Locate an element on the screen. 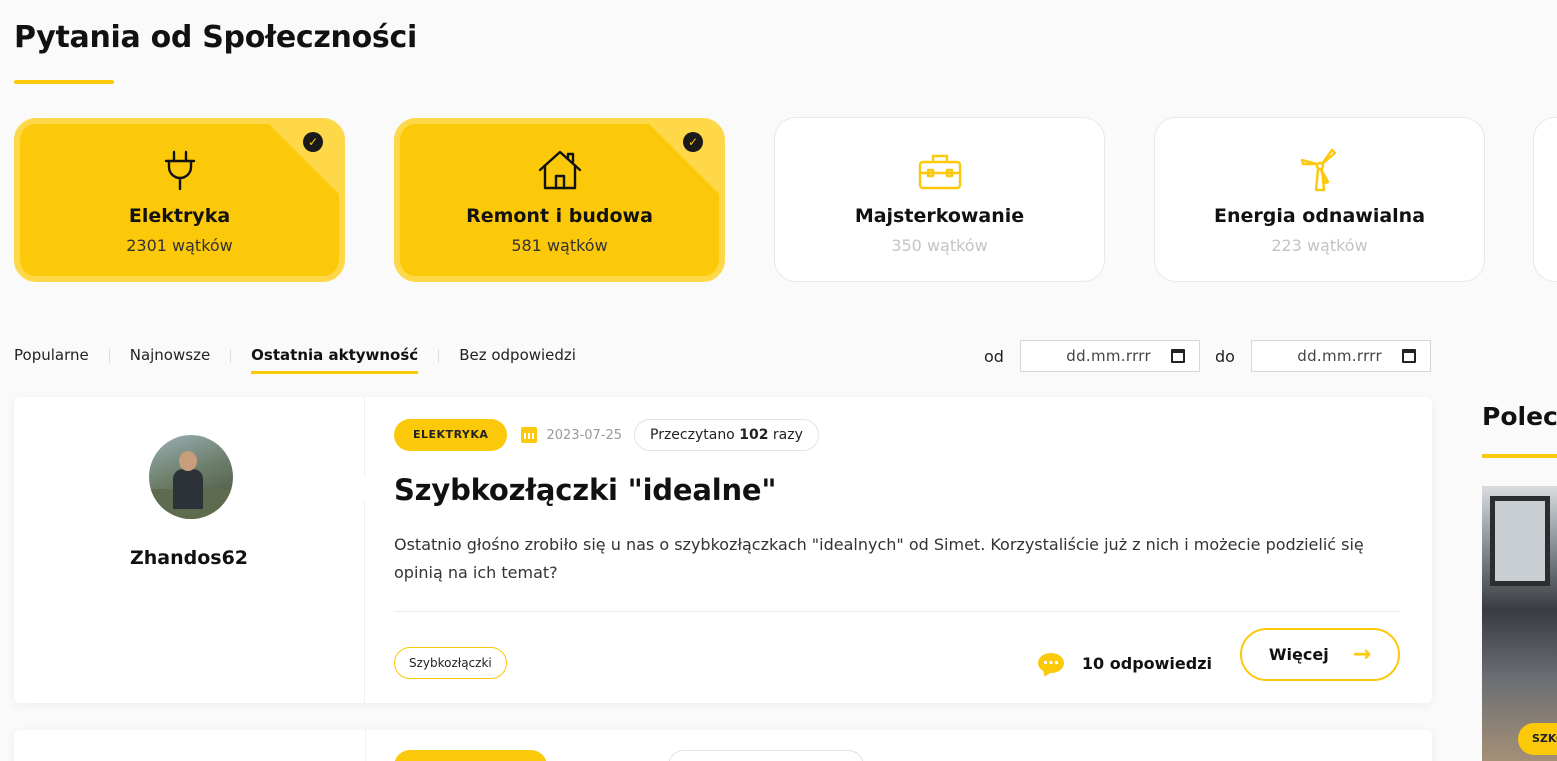  category-card-energia: Energia odnawialna 223 wątków is located at coordinates (1319, 199).